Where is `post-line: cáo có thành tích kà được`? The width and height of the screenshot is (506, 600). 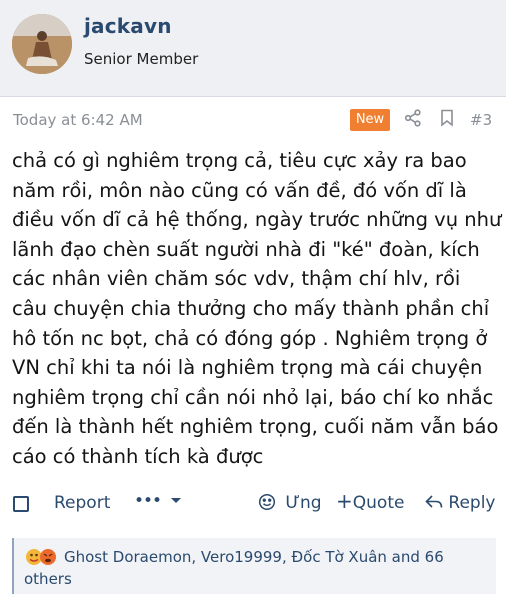
post-line: cáo có thành tích kà được is located at coordinates (138, 456).